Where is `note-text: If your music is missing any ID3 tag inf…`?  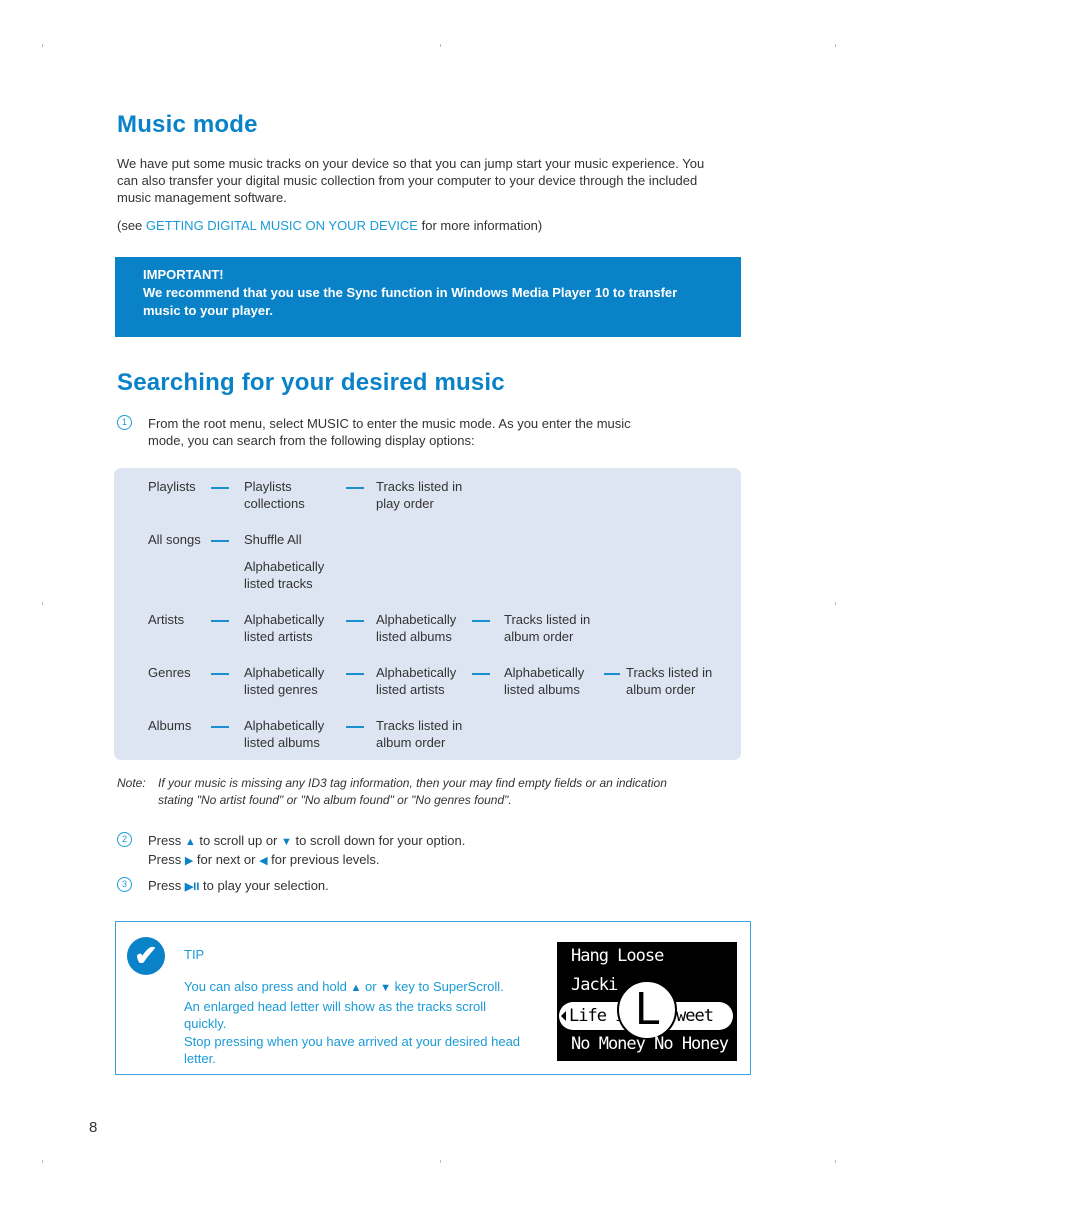
note-text: If your music is missing any ID3 tag inf… is located at coordinates (412, 791).